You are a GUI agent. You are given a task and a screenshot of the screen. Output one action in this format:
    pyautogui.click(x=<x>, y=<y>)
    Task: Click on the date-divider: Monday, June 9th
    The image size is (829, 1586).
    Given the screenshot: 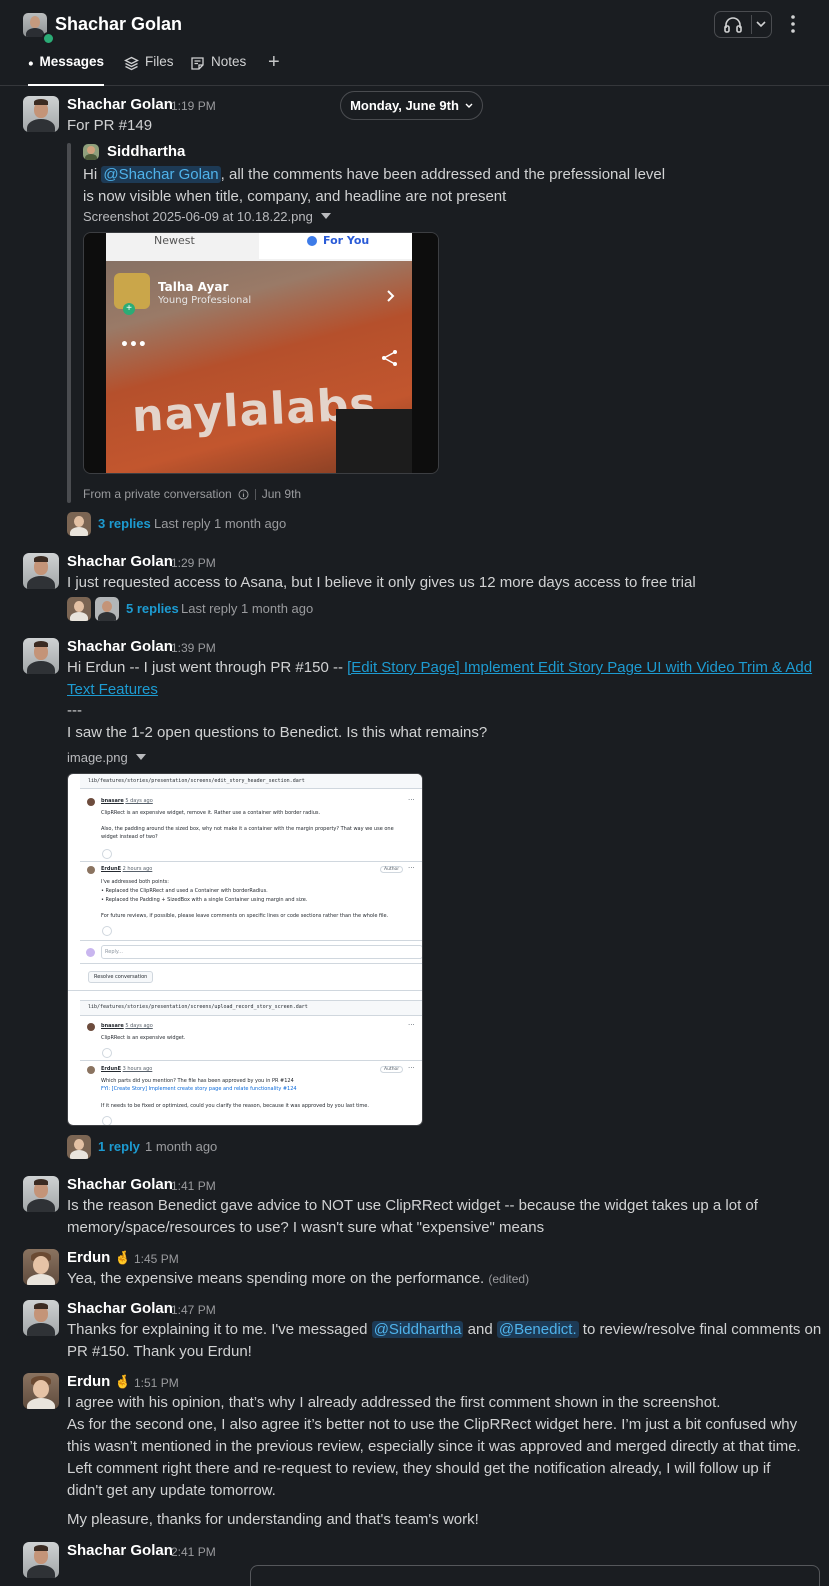 What is the action you would take?
    pyautogui.click(x=411, y=105)
    